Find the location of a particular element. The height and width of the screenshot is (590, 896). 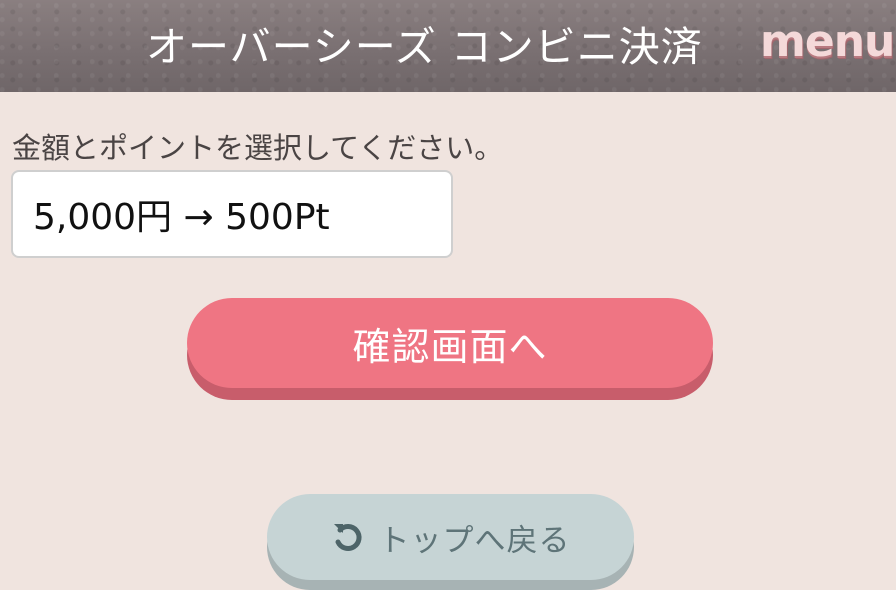

amount-instruction: 金額とポイントを選択してください。 is located at coordinates (258, 148).